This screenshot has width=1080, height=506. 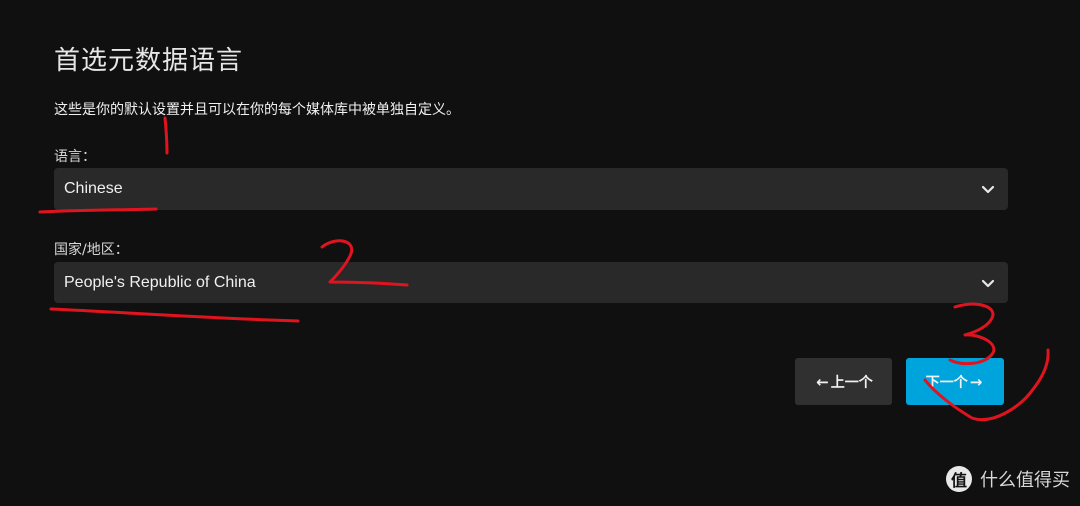 I want to click on previous-button: ← 上一个, so click(x=843, y=381).